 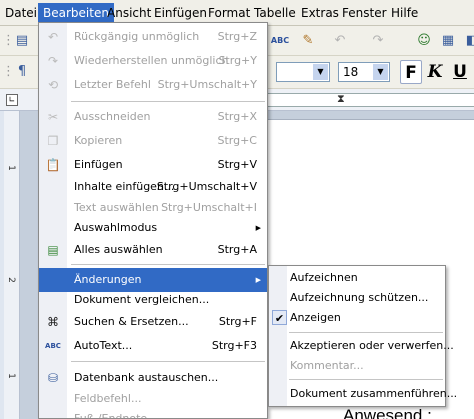 What do you see at coordinates (153, 117) in the screenshot?
I see `menu-item-cut: ✂ Ausschneiden Strg+X` at bounding box center [153, 117].